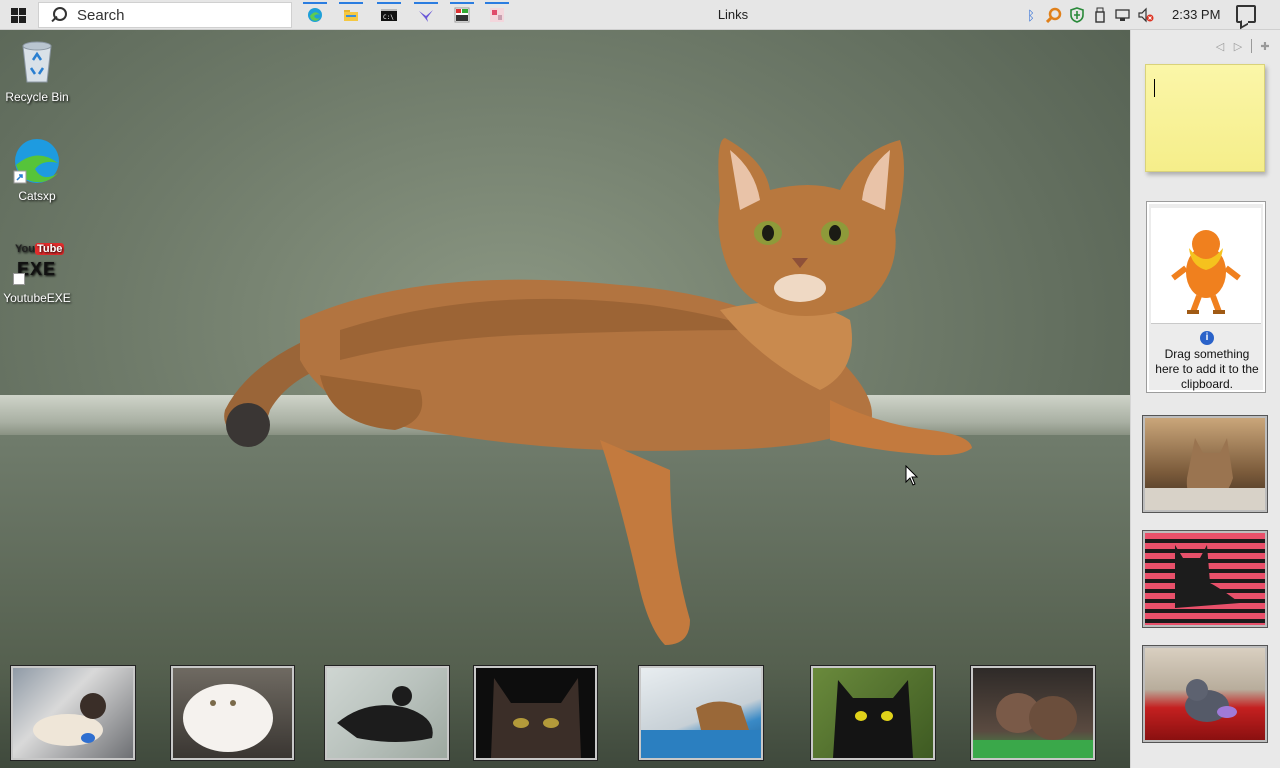  I want to click on sidebar-control-separator, so click(1251, 46).